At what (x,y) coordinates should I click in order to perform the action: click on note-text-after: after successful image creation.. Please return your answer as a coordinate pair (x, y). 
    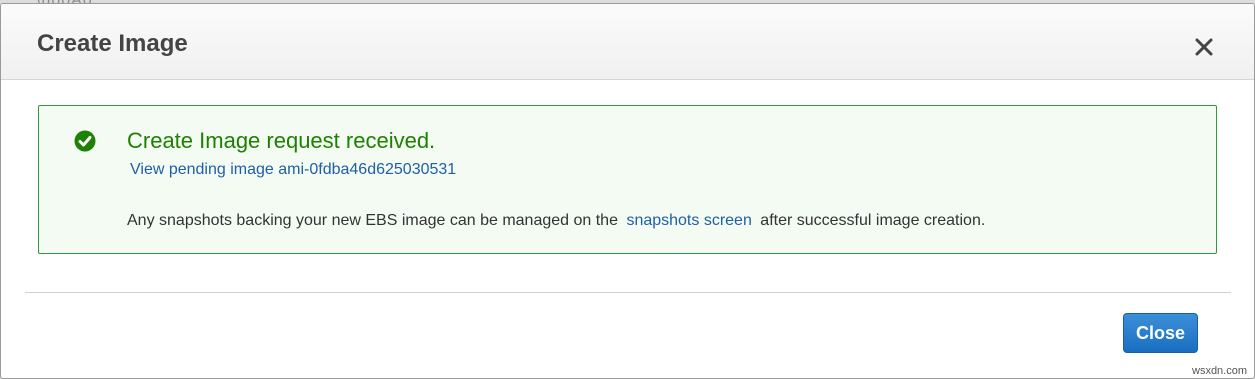
    Looking at the image, I should click on (873, 220).